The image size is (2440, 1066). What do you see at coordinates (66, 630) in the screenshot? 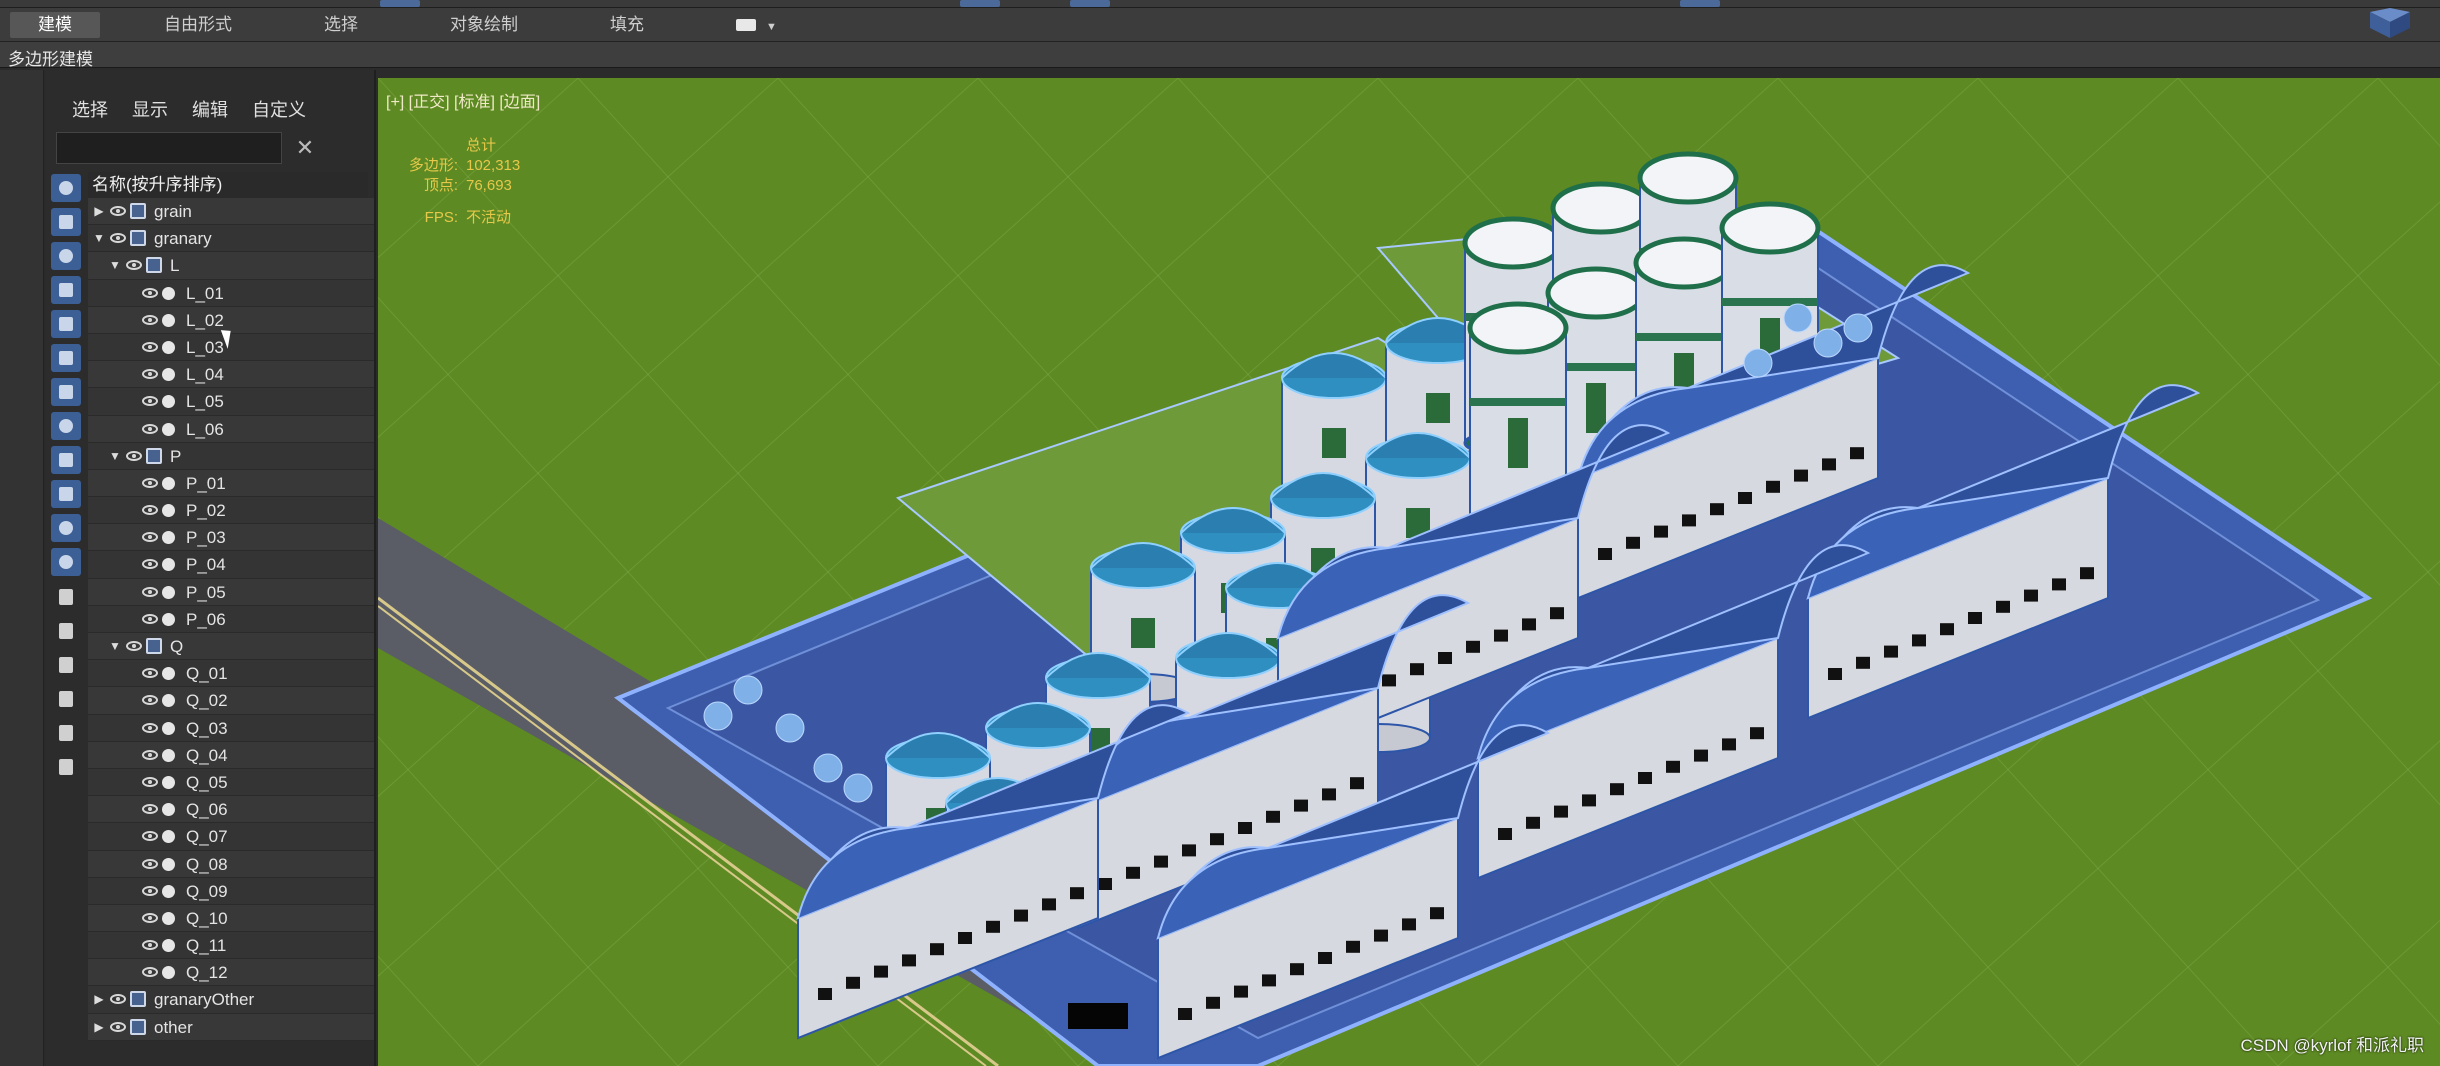
I see `frozen-icon` at bounding box center [66, 630].